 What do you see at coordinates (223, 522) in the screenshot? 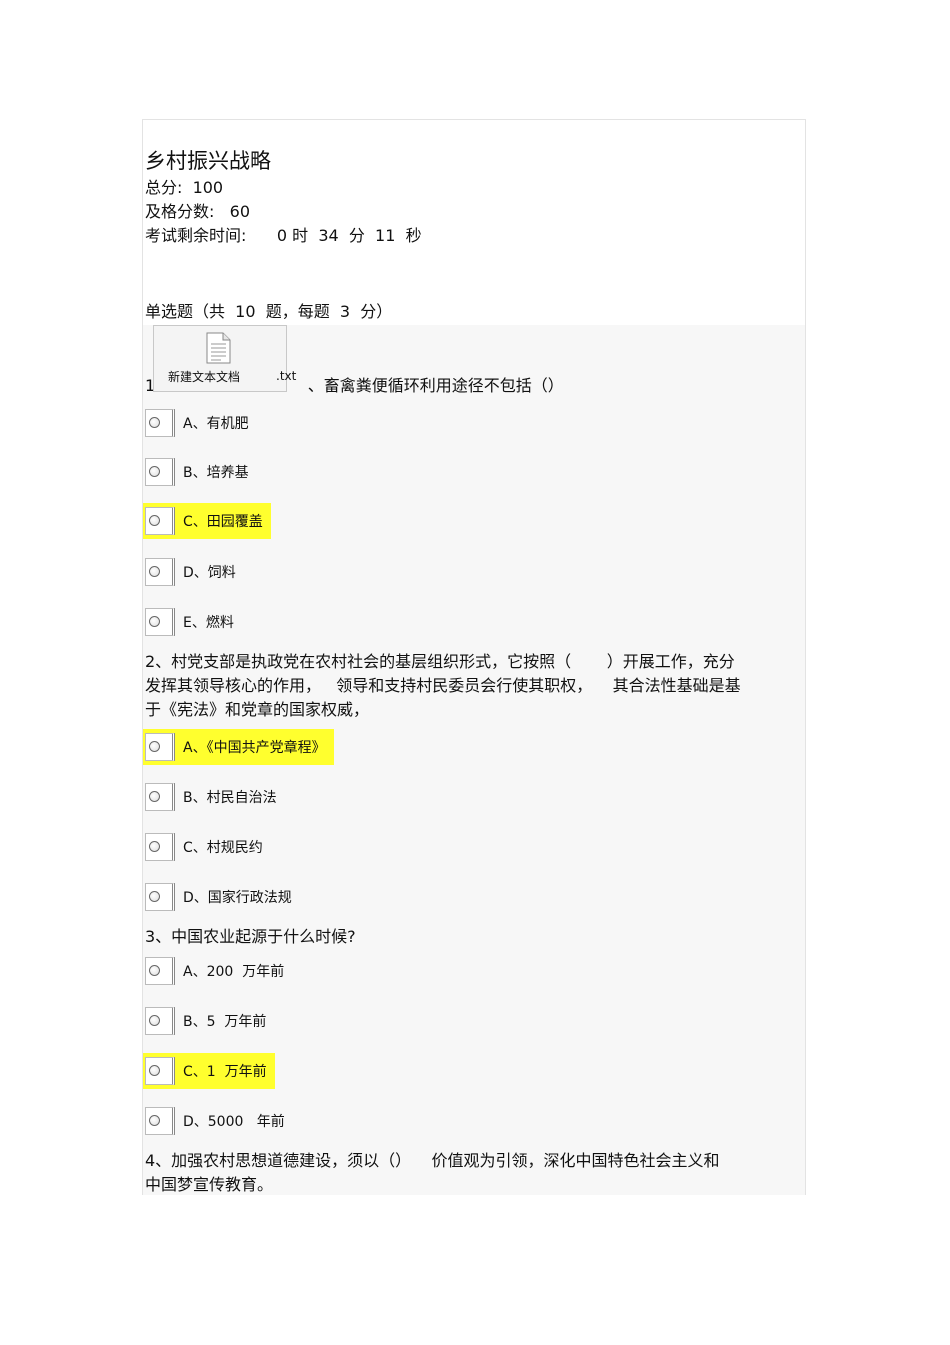
I see `option-label: C、田园覆盖` at bounding box center [223, 522].